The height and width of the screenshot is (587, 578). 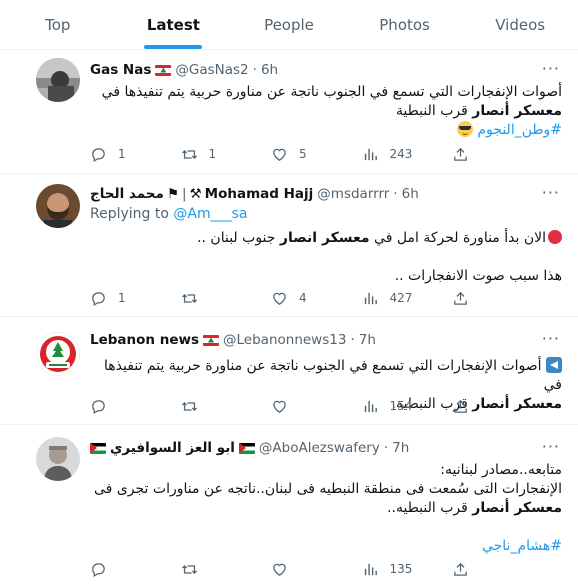 I want to click on views-button: 135, so click(x=391, y=569).